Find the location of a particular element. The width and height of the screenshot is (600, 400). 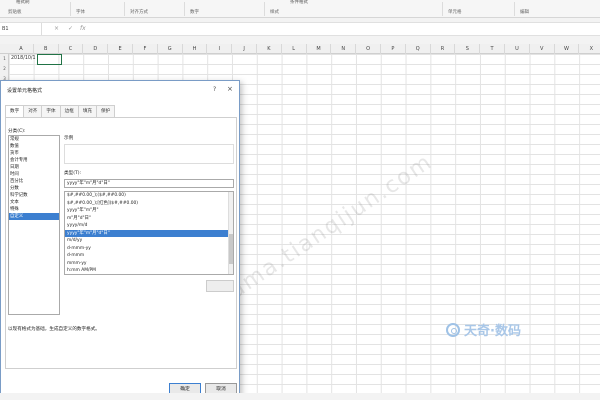

dialog-tab: 对齐 is located at coordinates (33, 111).